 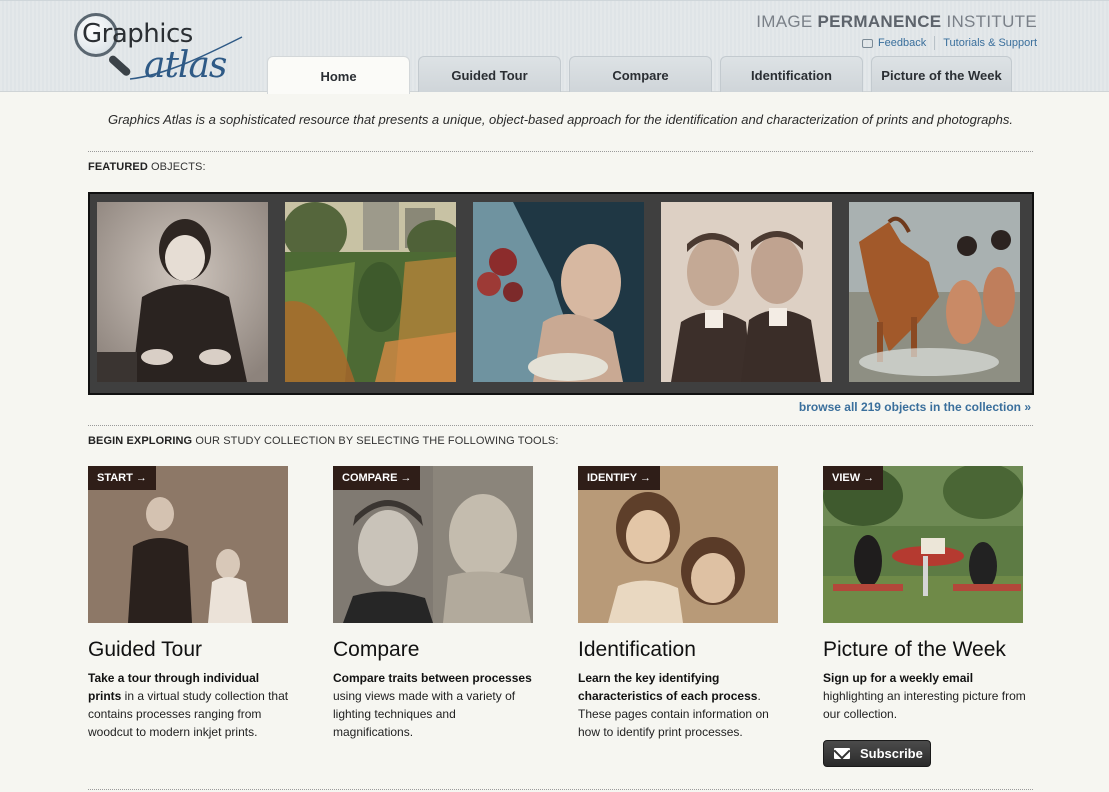 I want to click on tab-compare: Compare, so click(x=640, y=74).